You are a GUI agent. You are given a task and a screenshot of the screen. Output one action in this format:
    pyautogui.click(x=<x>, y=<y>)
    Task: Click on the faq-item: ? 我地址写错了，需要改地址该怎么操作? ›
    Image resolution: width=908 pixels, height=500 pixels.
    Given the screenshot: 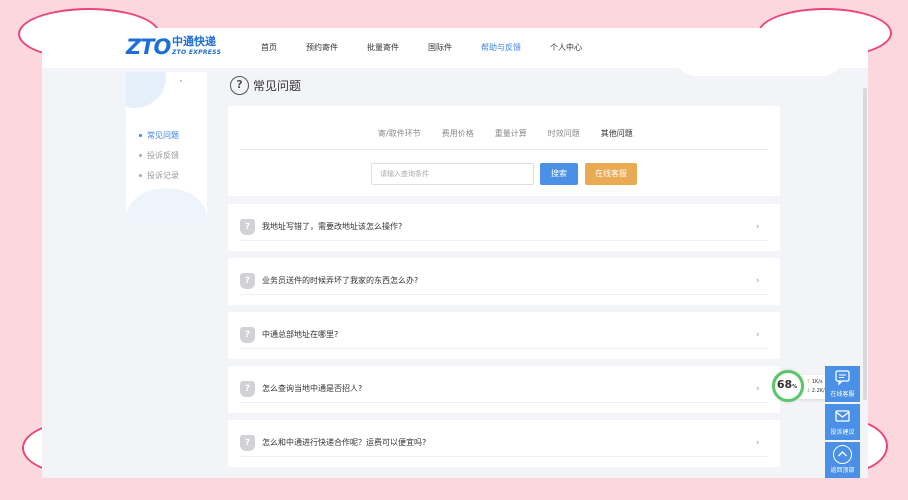 What is the action you would take?
    pyautogui.click(x=504, y=227)
    